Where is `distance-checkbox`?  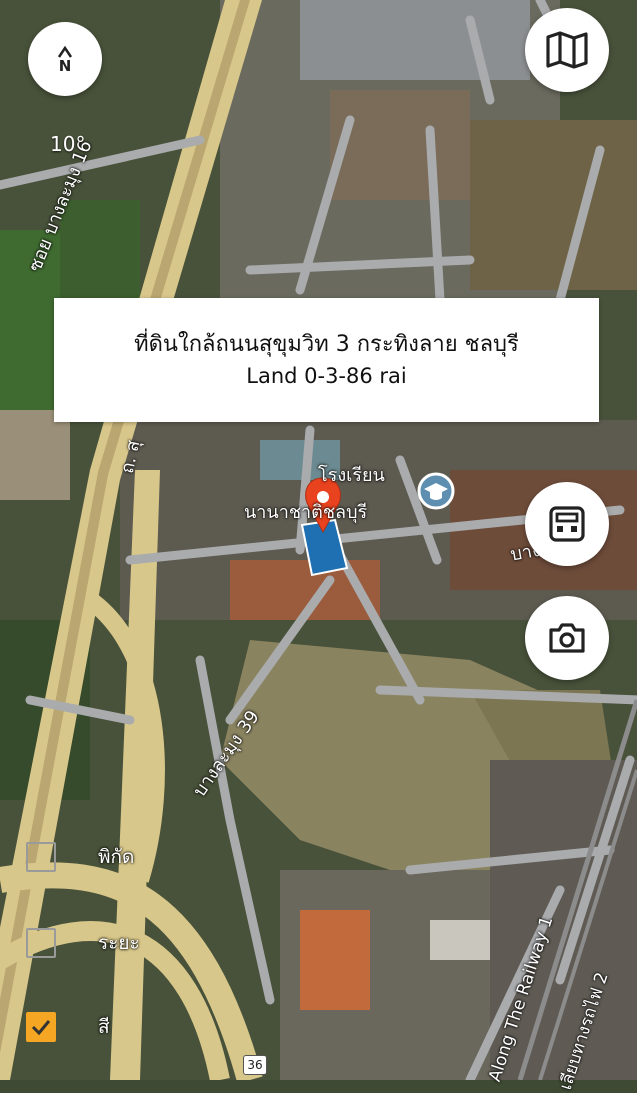 distance-checkbox is located at coordinates (41, 943).